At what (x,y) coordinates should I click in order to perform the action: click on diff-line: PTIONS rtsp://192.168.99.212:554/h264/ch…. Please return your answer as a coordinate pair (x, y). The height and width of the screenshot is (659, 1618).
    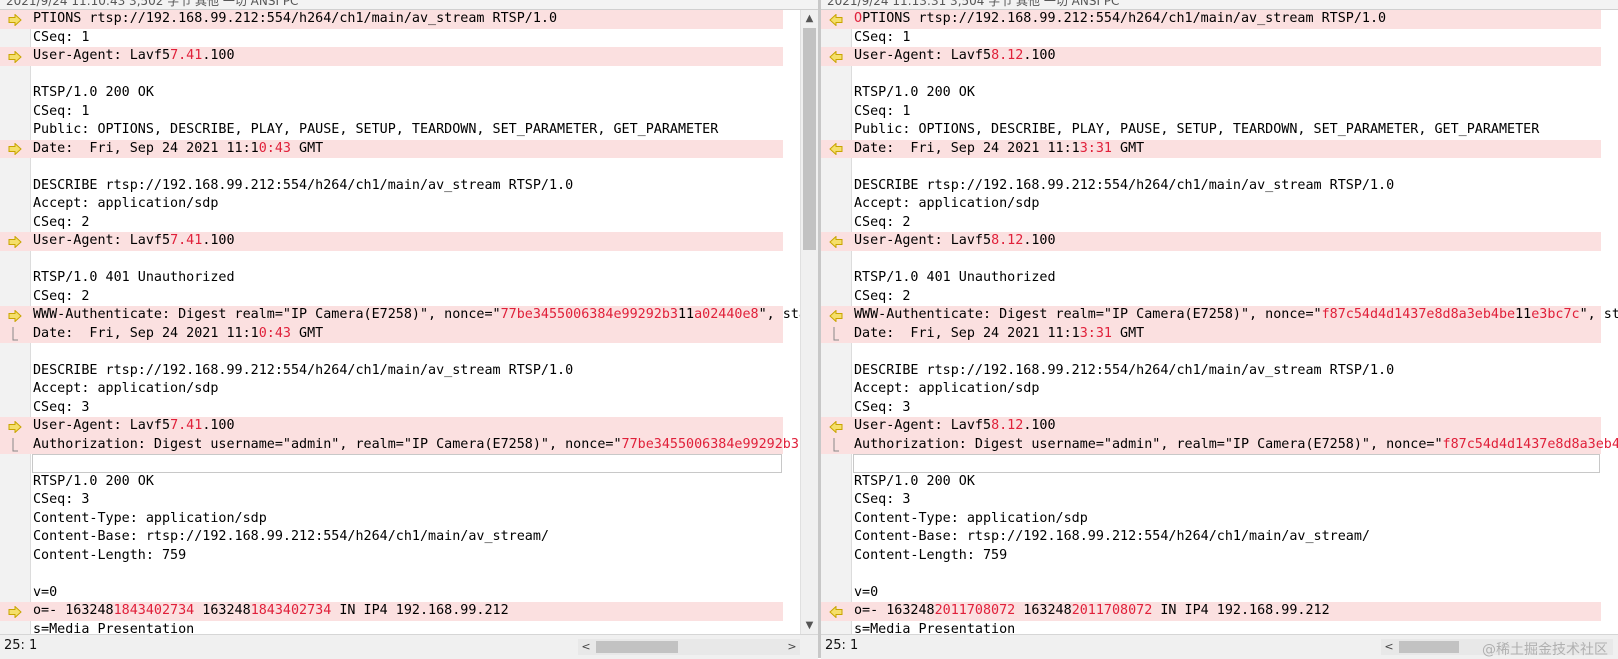
    Looking at the image, I should click on (391, 19).